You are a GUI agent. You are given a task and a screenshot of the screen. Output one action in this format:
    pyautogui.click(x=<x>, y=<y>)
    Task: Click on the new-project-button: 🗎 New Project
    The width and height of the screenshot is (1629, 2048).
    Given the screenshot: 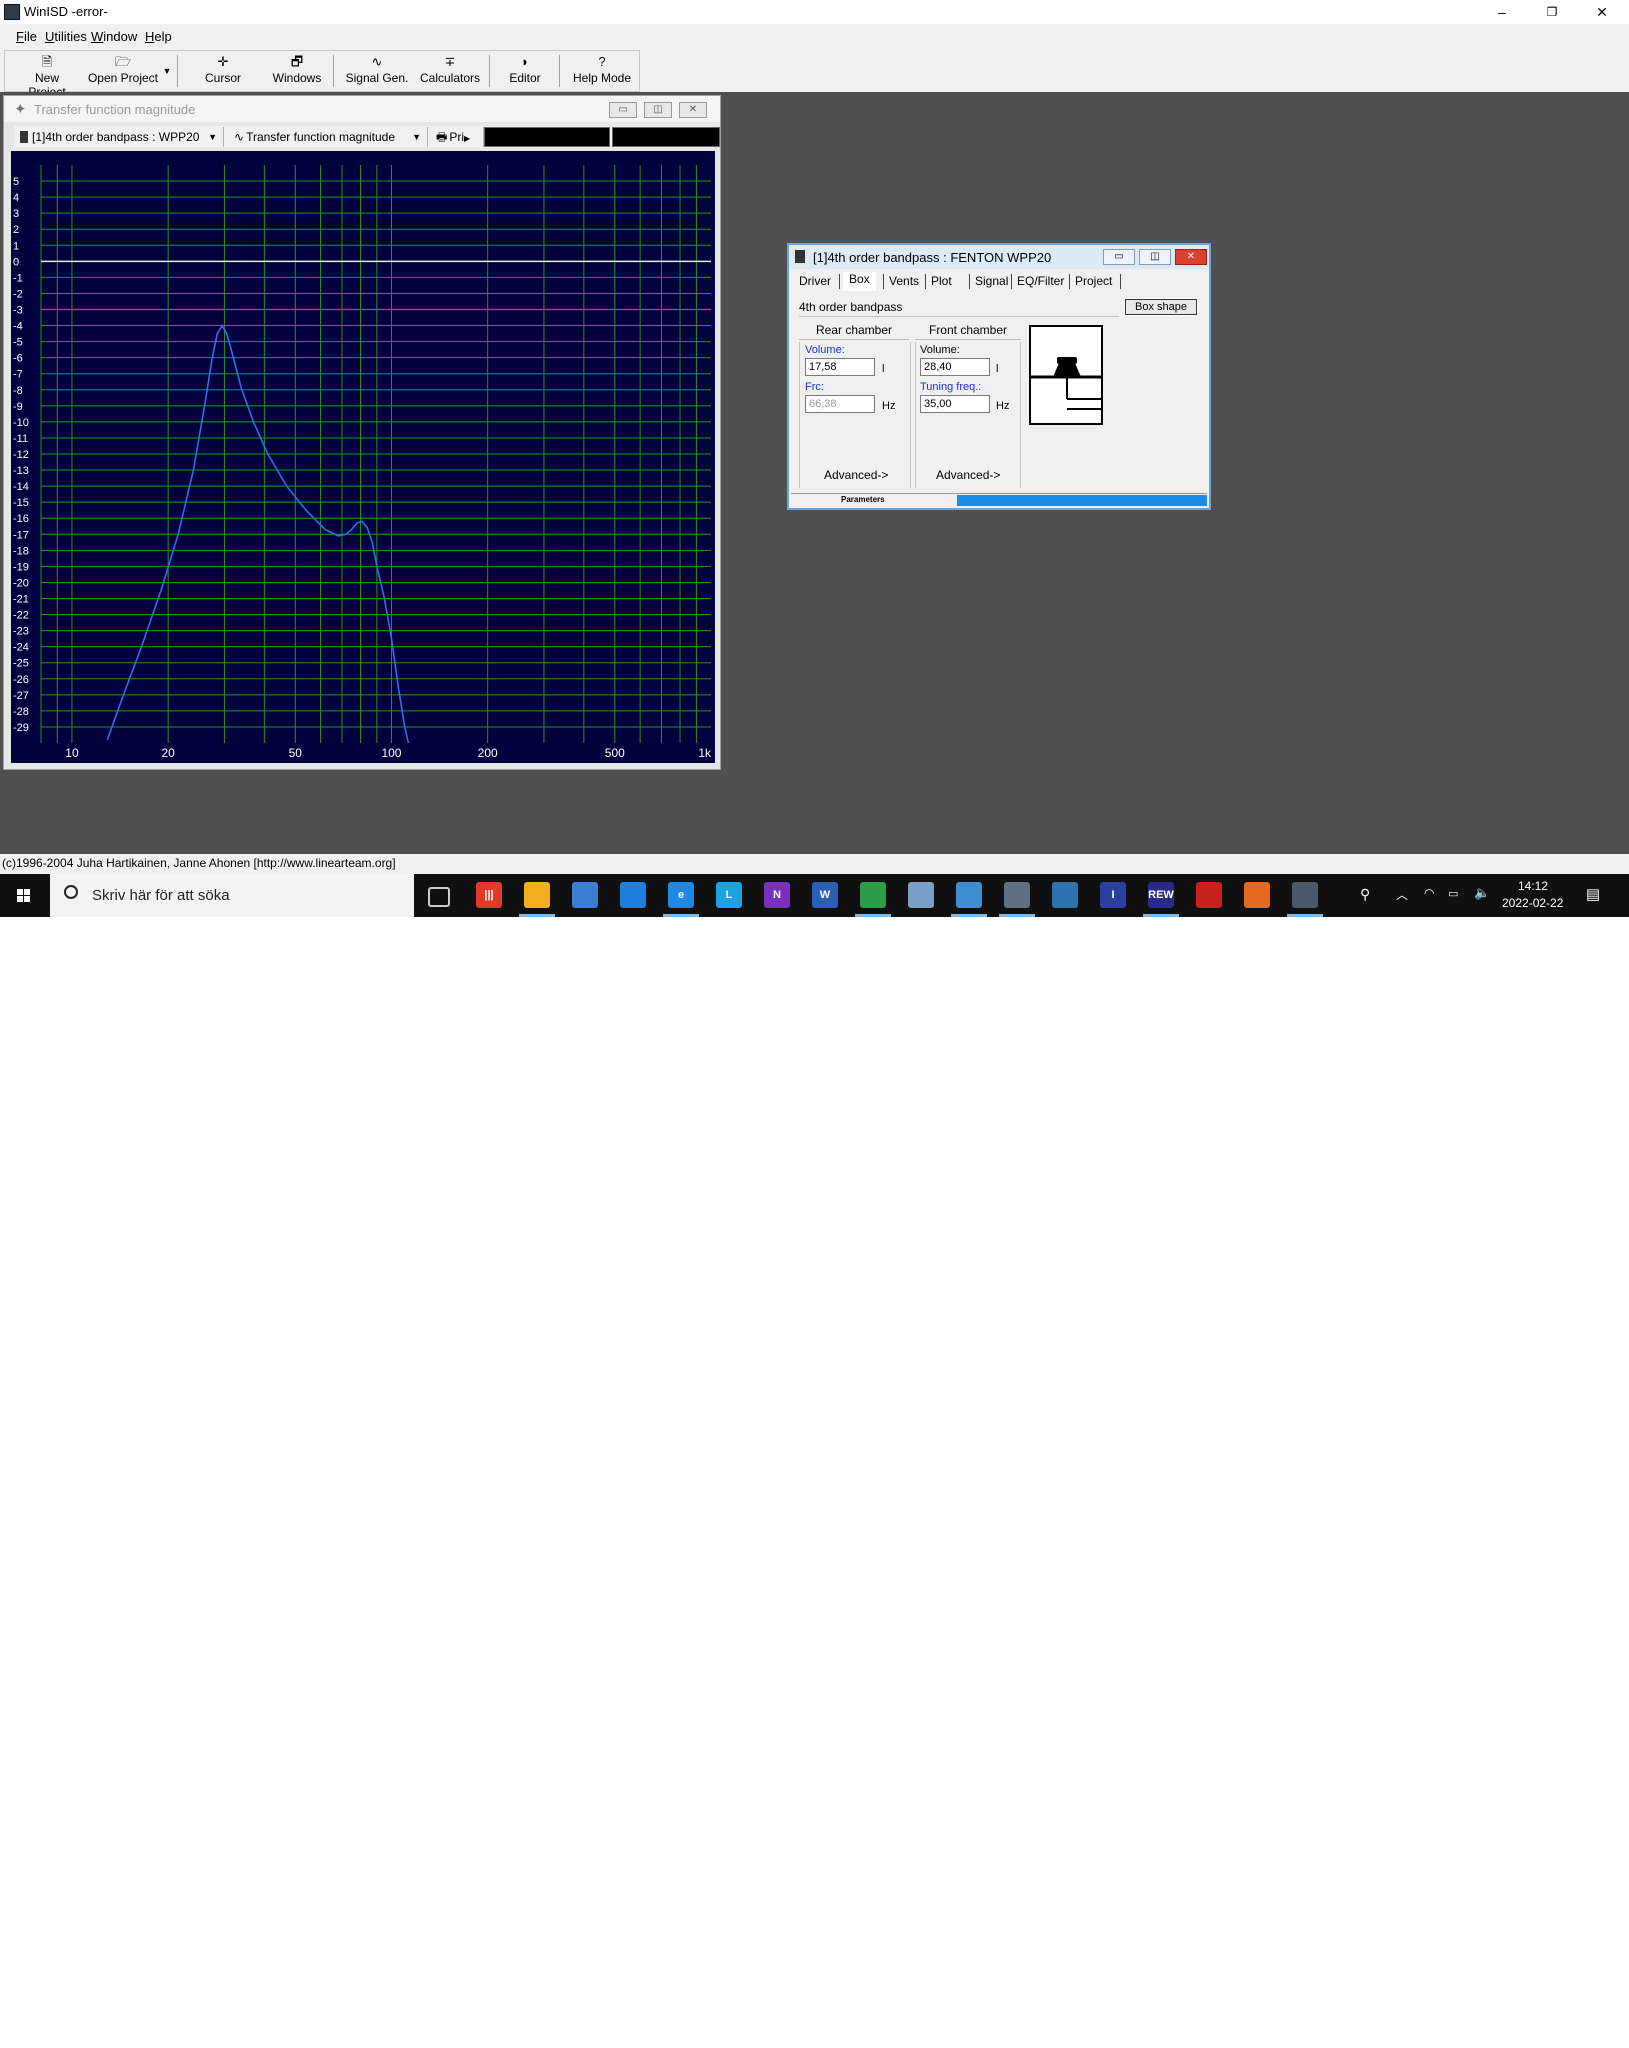 What is the action you would take?
    pyautogui.click(x=47, y=76)
    